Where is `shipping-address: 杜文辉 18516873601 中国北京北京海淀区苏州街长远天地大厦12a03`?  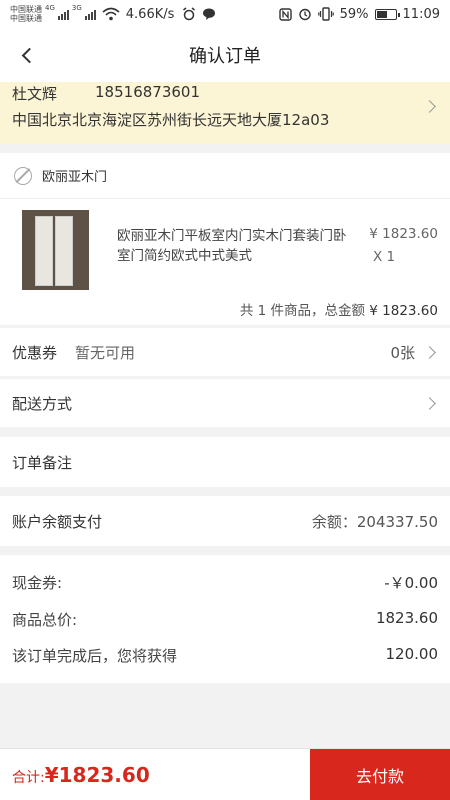
shipping-address: 杜文辉 18516873601 中国北京北京海淀区苏州街长远天地大厦12a03 is located at coordinates (225, 113).